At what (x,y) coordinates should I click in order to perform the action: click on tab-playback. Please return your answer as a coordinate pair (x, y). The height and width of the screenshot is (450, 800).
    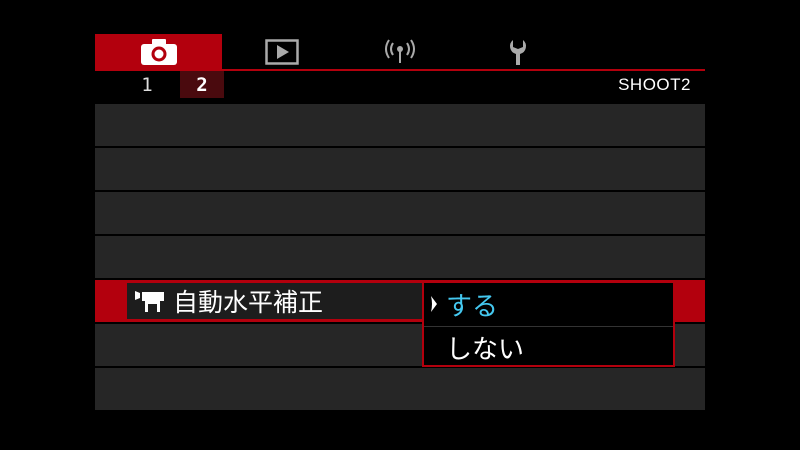
    Looking at the image, I should click on (282, 52).